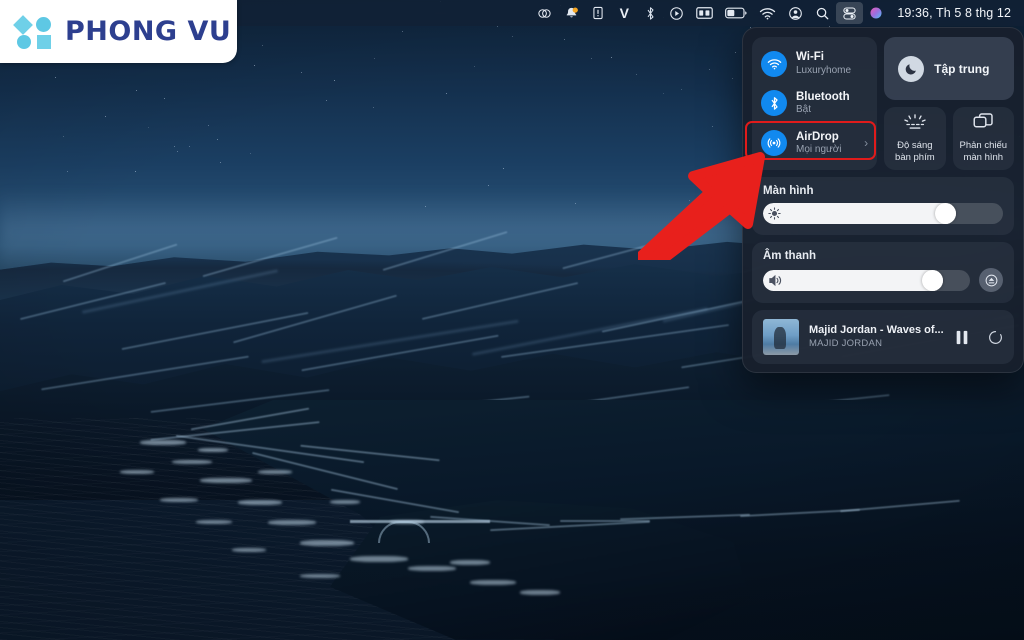 This screenshot has height=640, width=1024. What do you see at coordinates (804, 110) in the screenshot?
I see `bluetooth-subtitle: Bật` at bounding box center [804, 110].